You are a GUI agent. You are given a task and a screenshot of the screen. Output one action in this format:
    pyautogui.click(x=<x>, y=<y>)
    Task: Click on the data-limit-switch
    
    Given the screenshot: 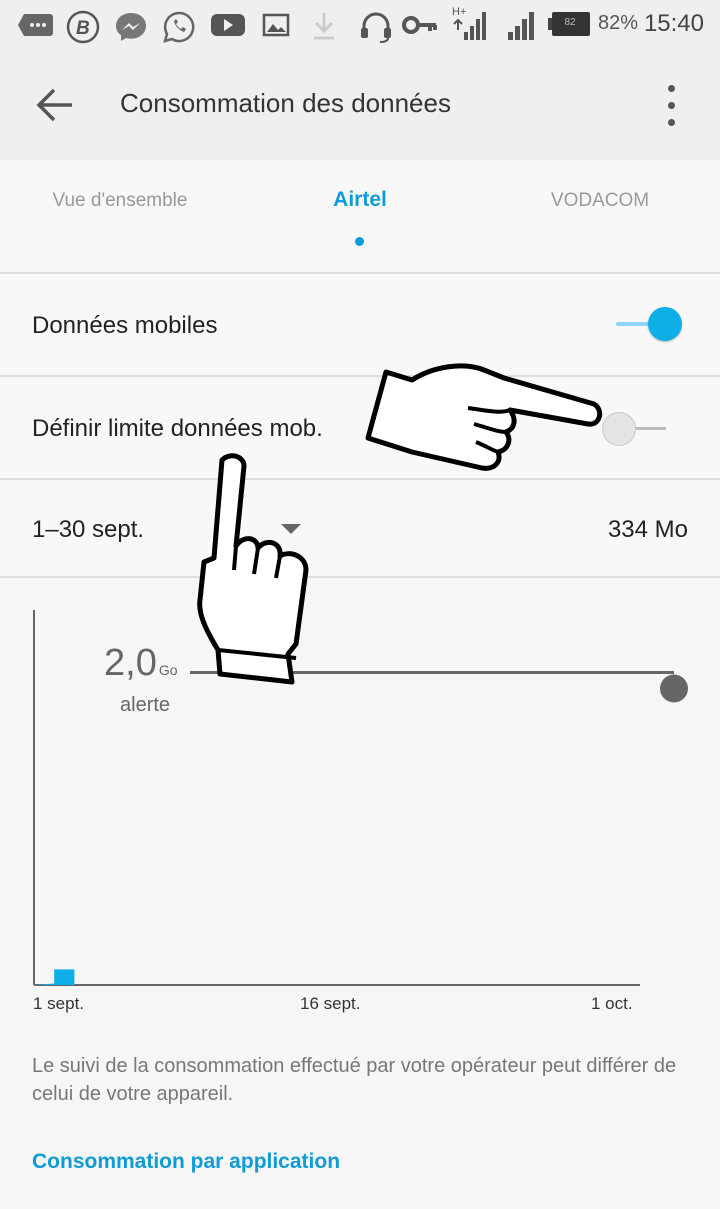 What is the action you would take?
    pyautogui.click(x=635, y=429)
    